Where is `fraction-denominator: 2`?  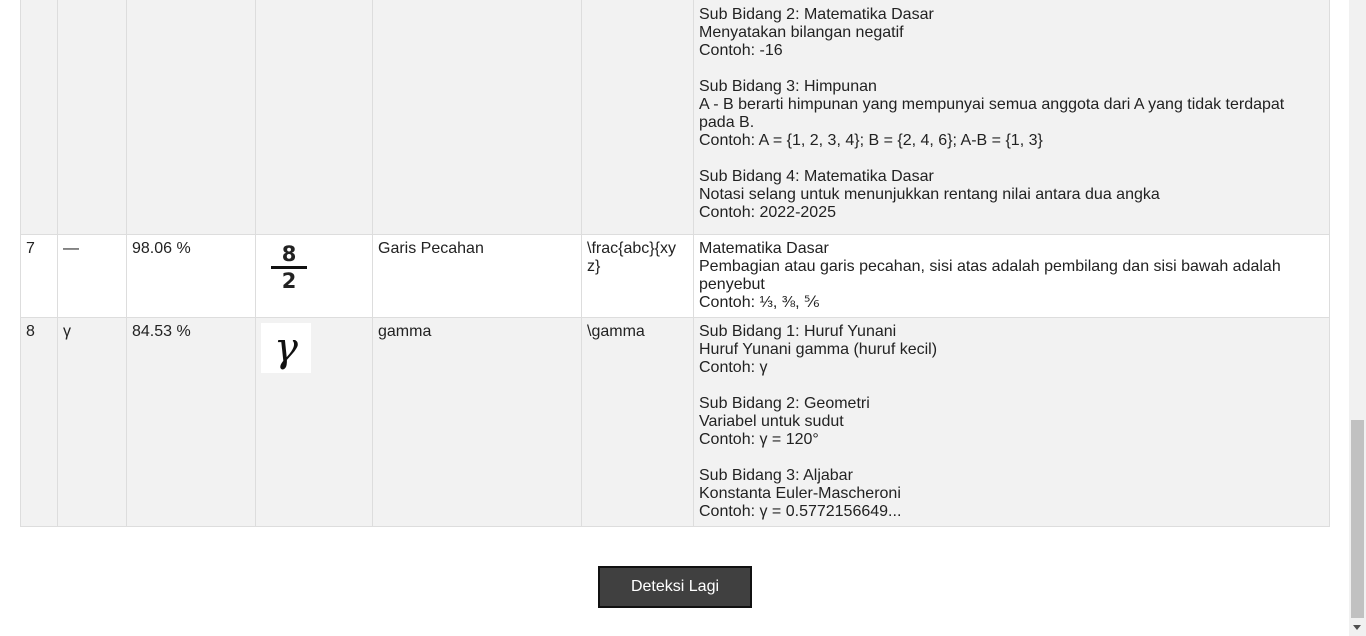
fraction-denominator: 2 is located at coordinates (289, 281).